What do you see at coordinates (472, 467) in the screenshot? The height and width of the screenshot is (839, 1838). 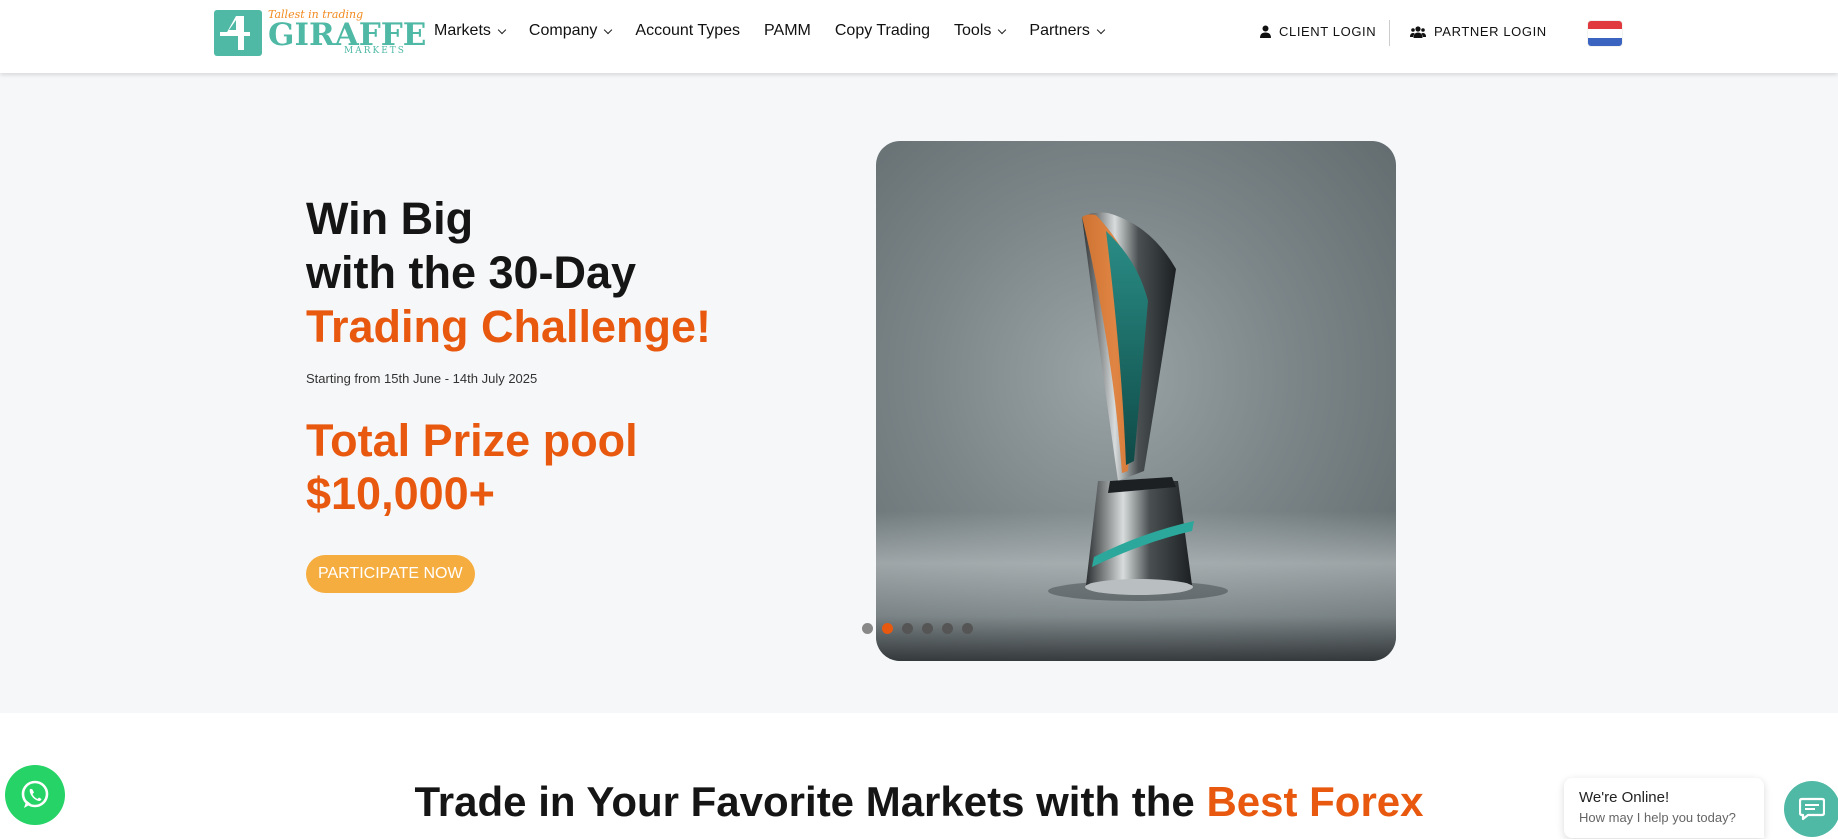 I see `prize-pool: Total Prize pool $10,000+` at bounding box center [472, 467].